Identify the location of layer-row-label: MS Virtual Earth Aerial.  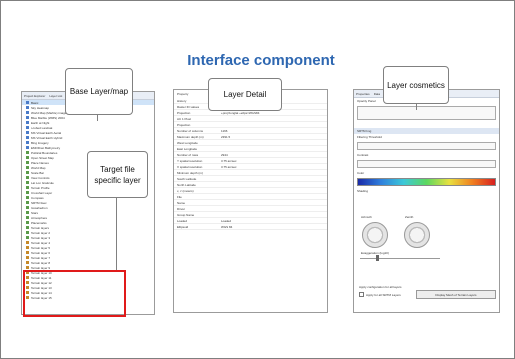
(46, 132).